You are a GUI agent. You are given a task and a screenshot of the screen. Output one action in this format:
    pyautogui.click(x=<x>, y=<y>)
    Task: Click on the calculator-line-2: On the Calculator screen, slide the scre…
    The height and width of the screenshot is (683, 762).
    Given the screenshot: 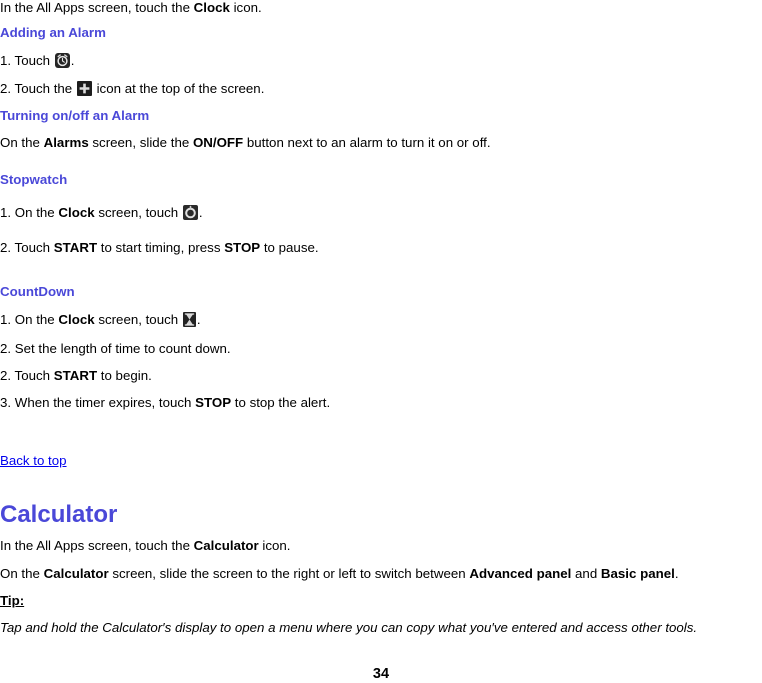 What is the action you would take?
    pyautogui.click(x=339, y=573)
    